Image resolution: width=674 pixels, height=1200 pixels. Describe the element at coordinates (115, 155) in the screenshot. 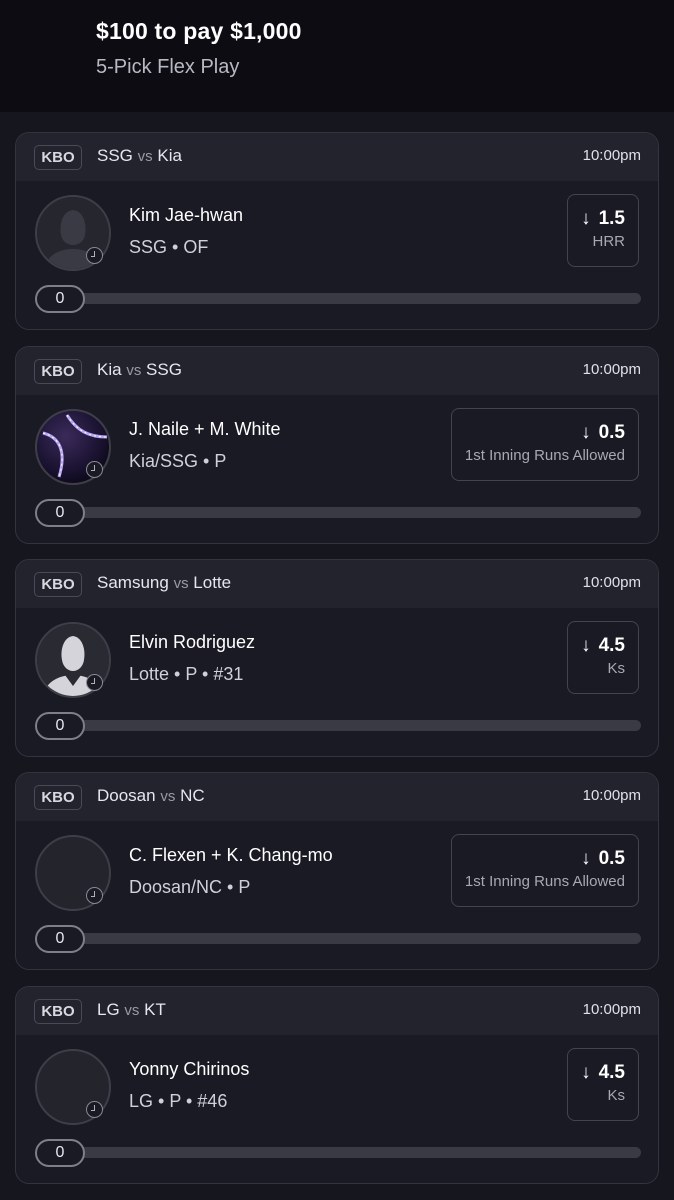

I see `team-home: SSG` at that location.